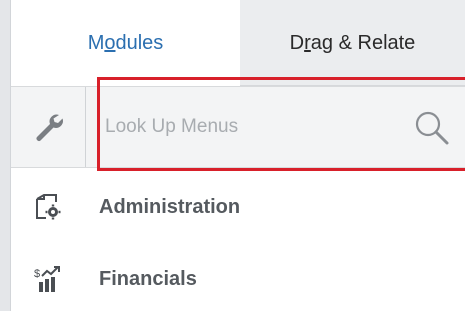 This screenshot has width=465, height=311. What do you see at coordinates (5, 155) in the screenshot?
I see `panel-left-edge` at bounding box center [5, 155].